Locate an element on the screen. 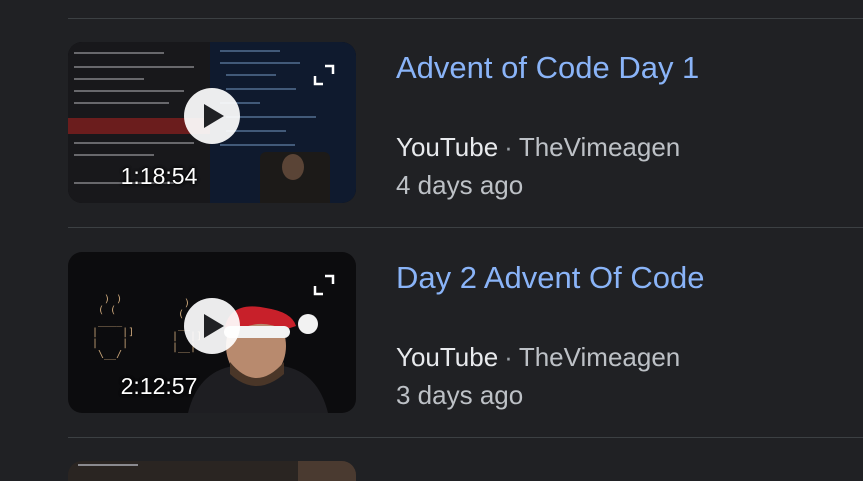  video-age: 3 days ago is located at coordinates (460, 395).